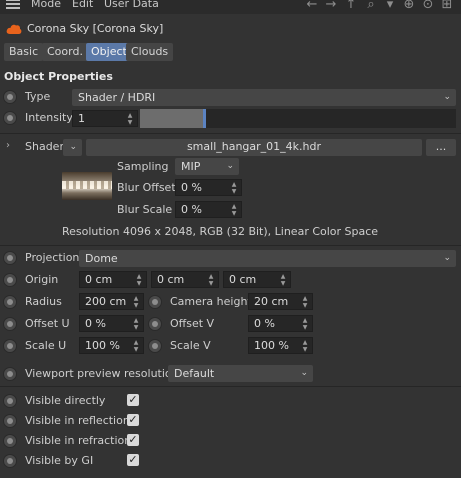 The width and height of the screenshot is (461, 478). I want to click on origin-z-value: 0 cm, so click(243, 279).